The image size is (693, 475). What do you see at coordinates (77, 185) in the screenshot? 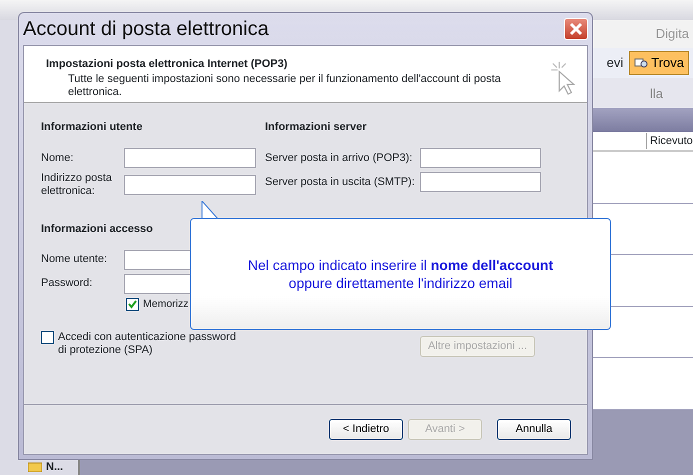
I see `field-label: Indirizzo posta elettronica:` at bounding box center [77, 185].